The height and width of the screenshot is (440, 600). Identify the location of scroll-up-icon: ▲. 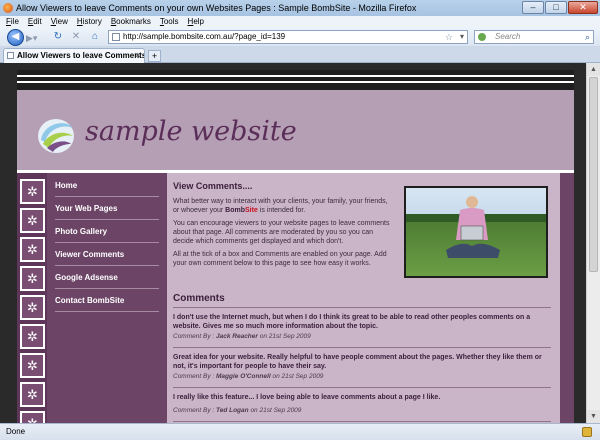
(593, 69).